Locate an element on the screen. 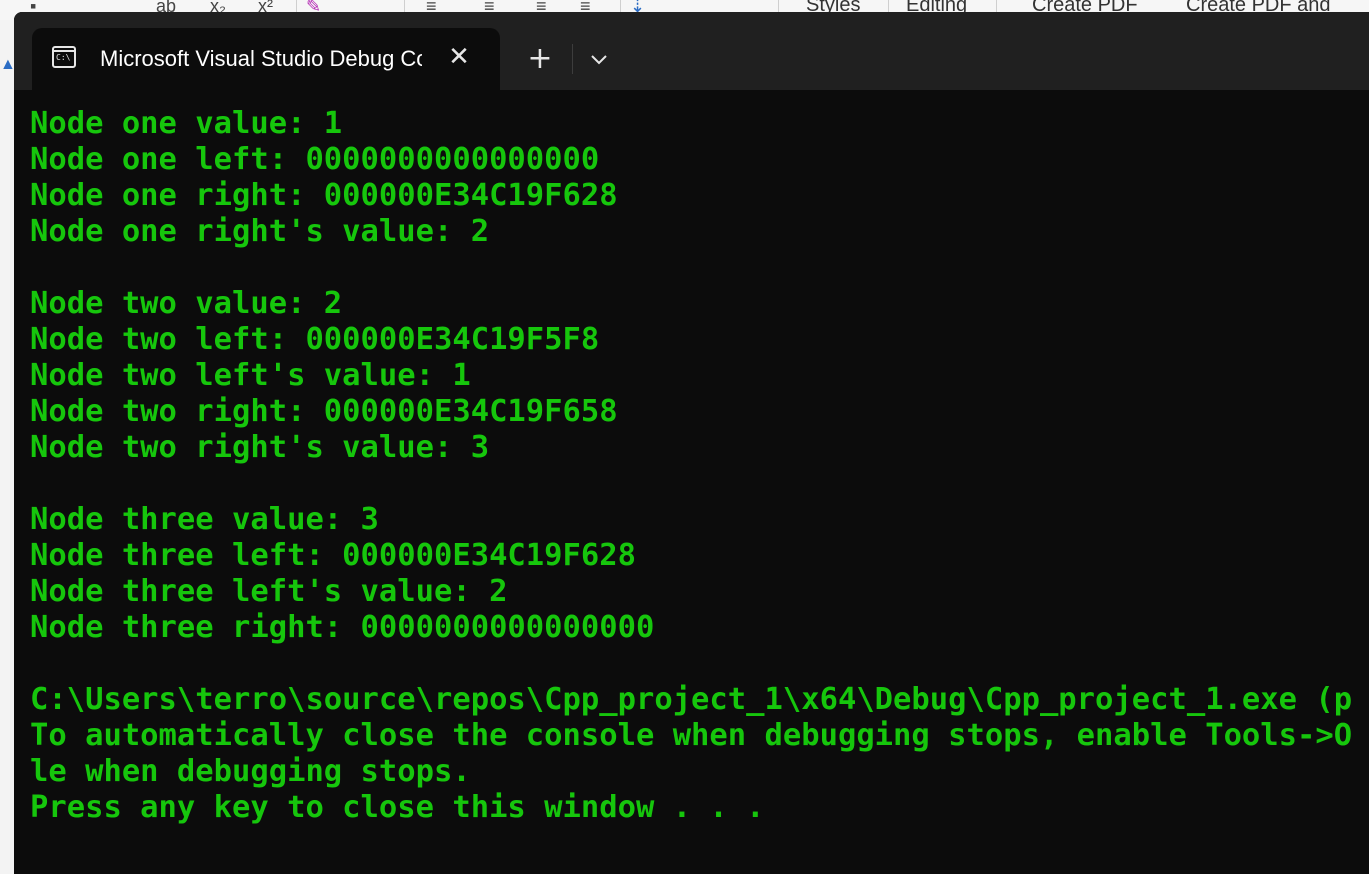 Image resolution: width=1369 pixels, height=874 pixels. tab-title: Microsoft Visual Studio Debug Console is located at coordinates (261, 58).